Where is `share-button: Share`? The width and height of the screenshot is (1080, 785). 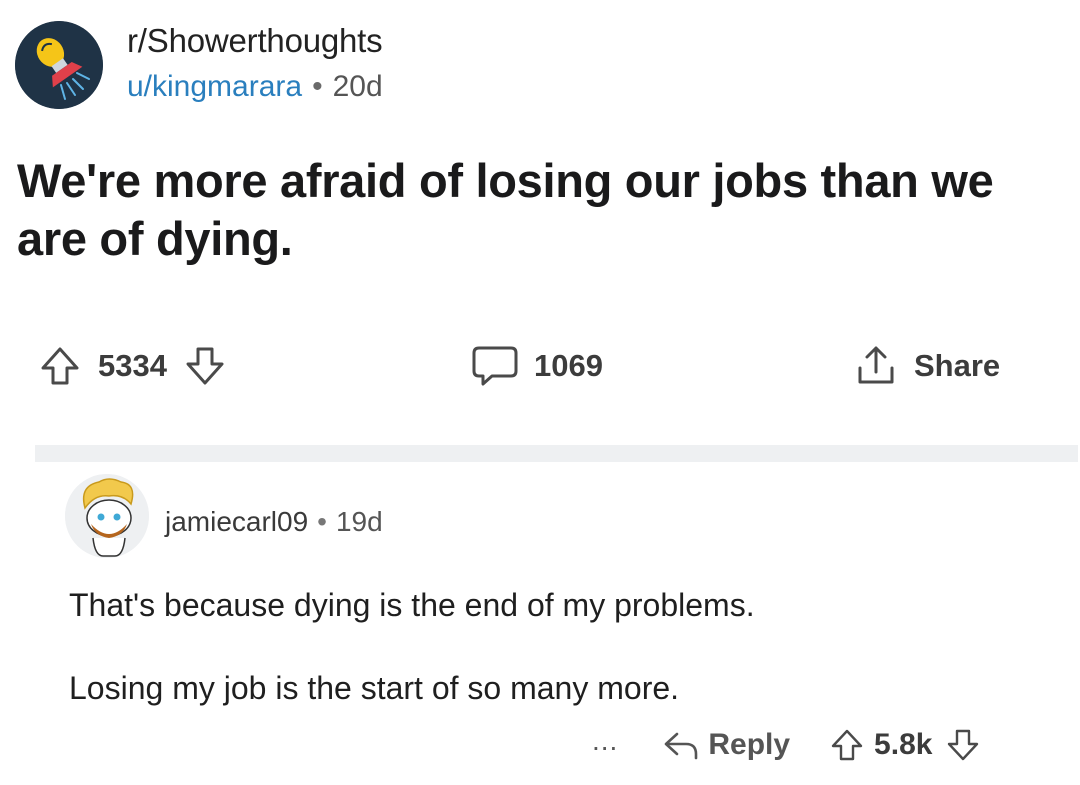
share-button: Share is located at coordinates (926, 366).